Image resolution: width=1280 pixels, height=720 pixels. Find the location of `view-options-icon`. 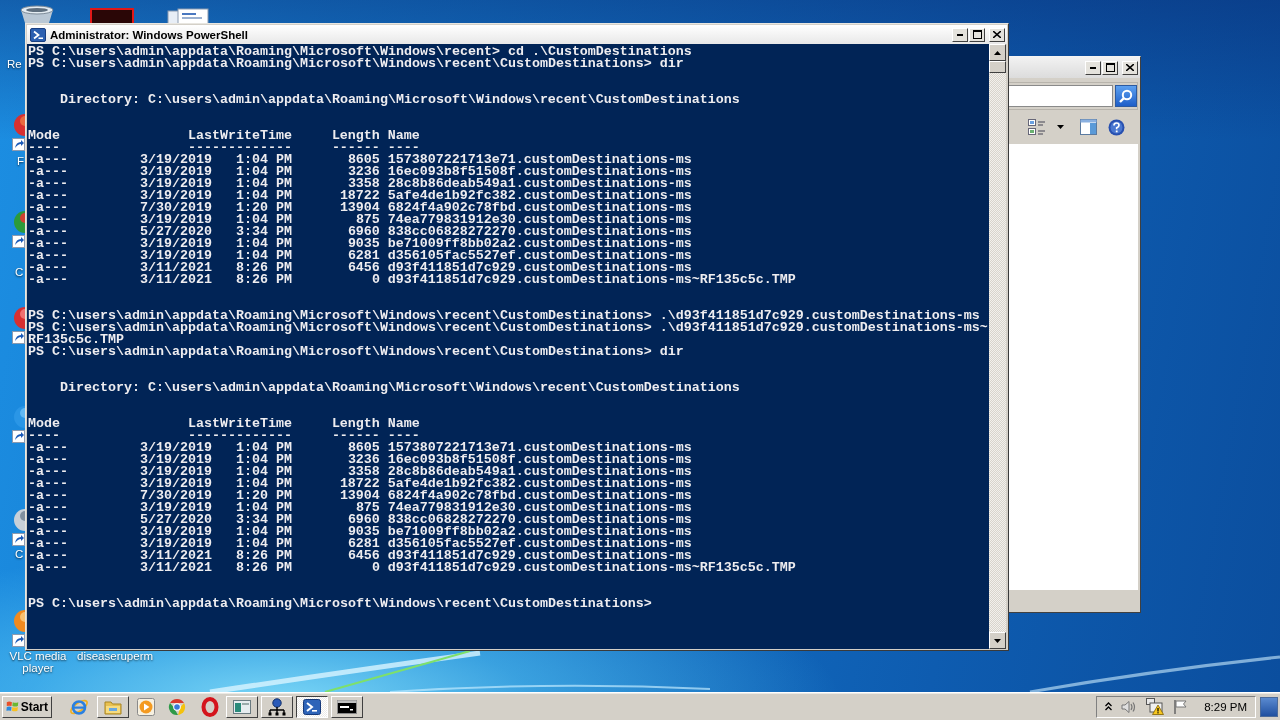

view-options-icon is located at coordinates (1037, 127).